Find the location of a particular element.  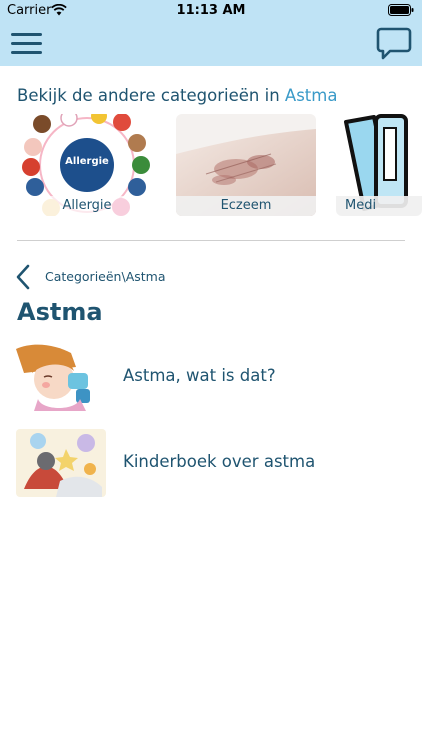

article-title: Kinderboek over astma is located at coordinates (219, 461).